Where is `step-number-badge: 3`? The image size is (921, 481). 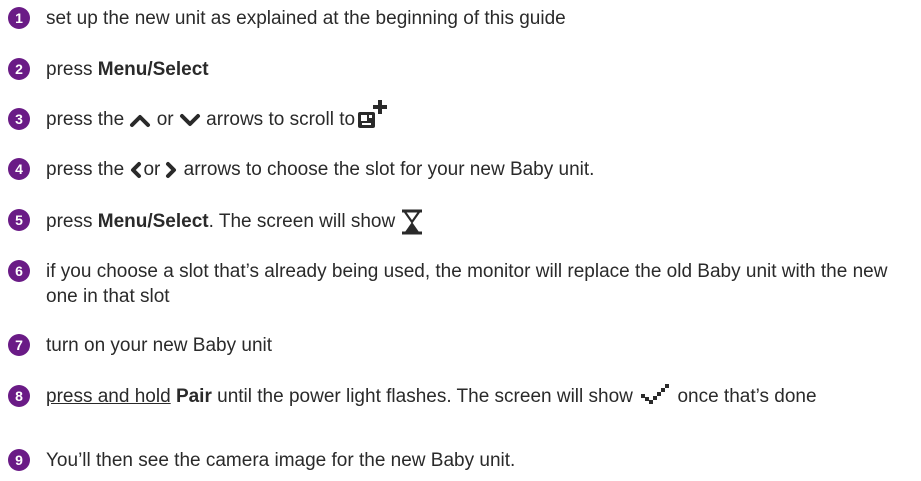 step-number-badge: 3 is located at coordinates (19, 119).